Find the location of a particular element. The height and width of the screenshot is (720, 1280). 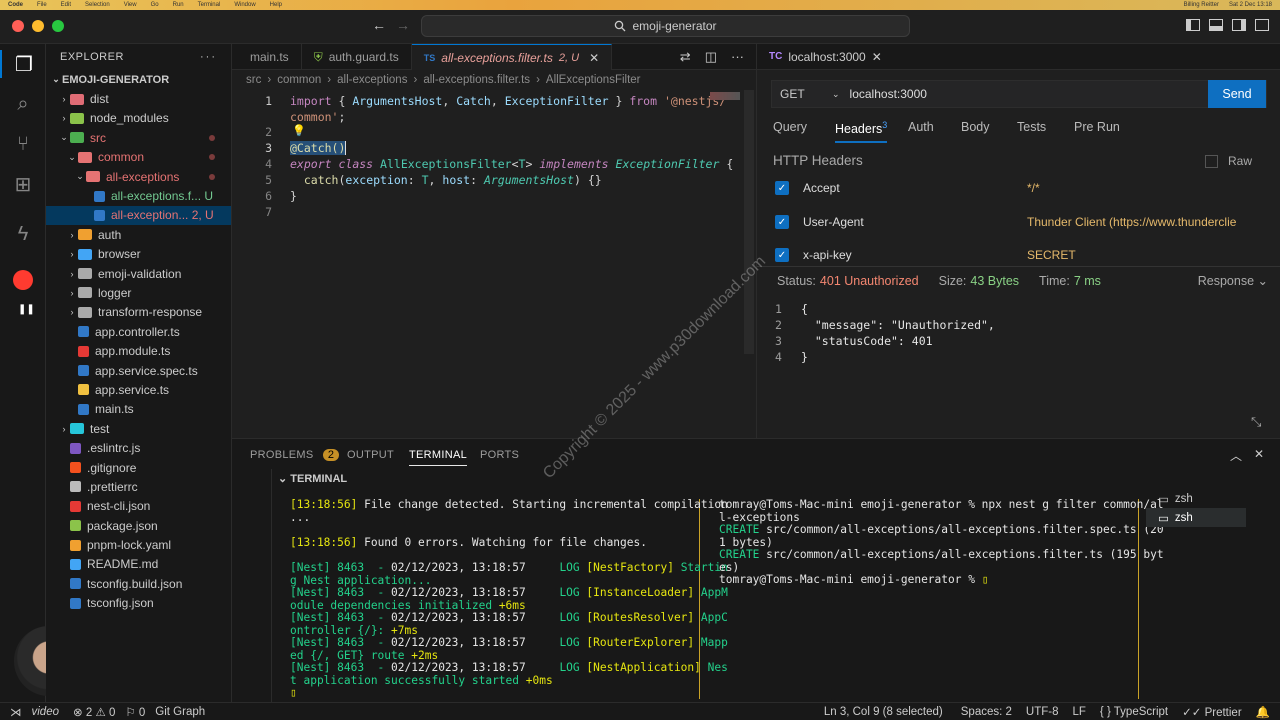

tree-item-app-module-ts: app.module.ts is located at coordinates (138, 350).